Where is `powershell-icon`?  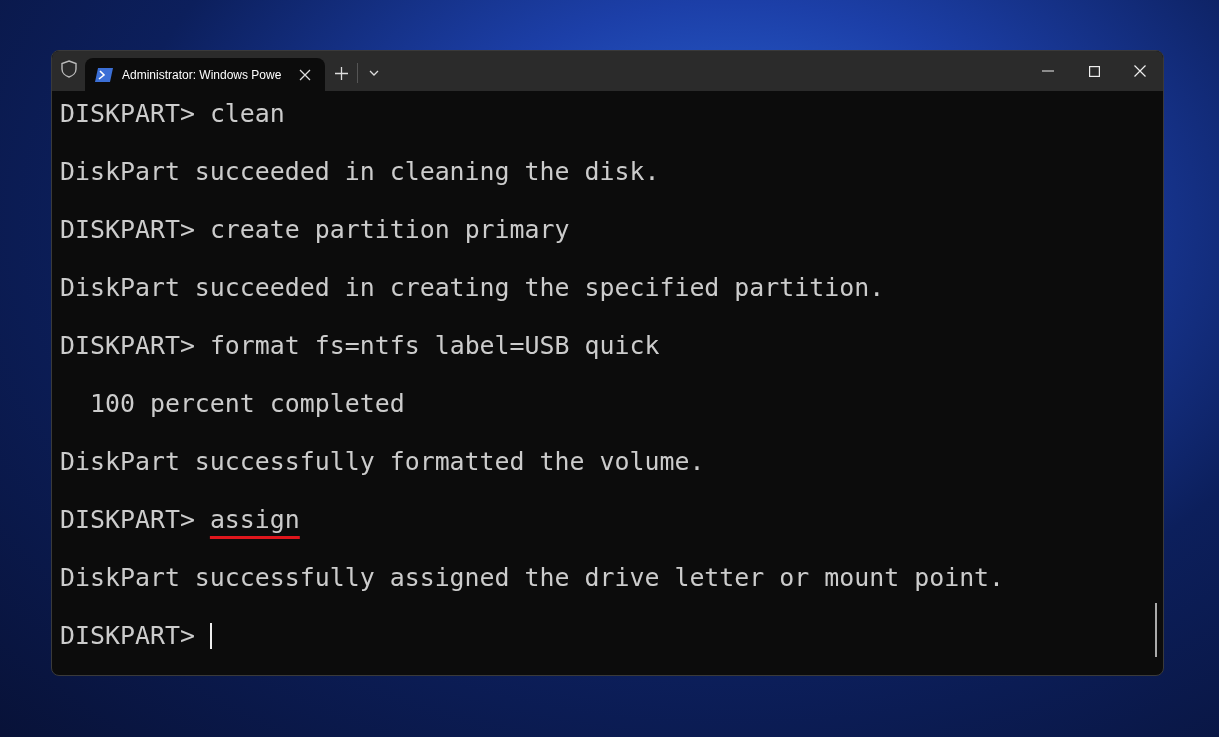 powershell-icon is located at coordinates (104, 74).